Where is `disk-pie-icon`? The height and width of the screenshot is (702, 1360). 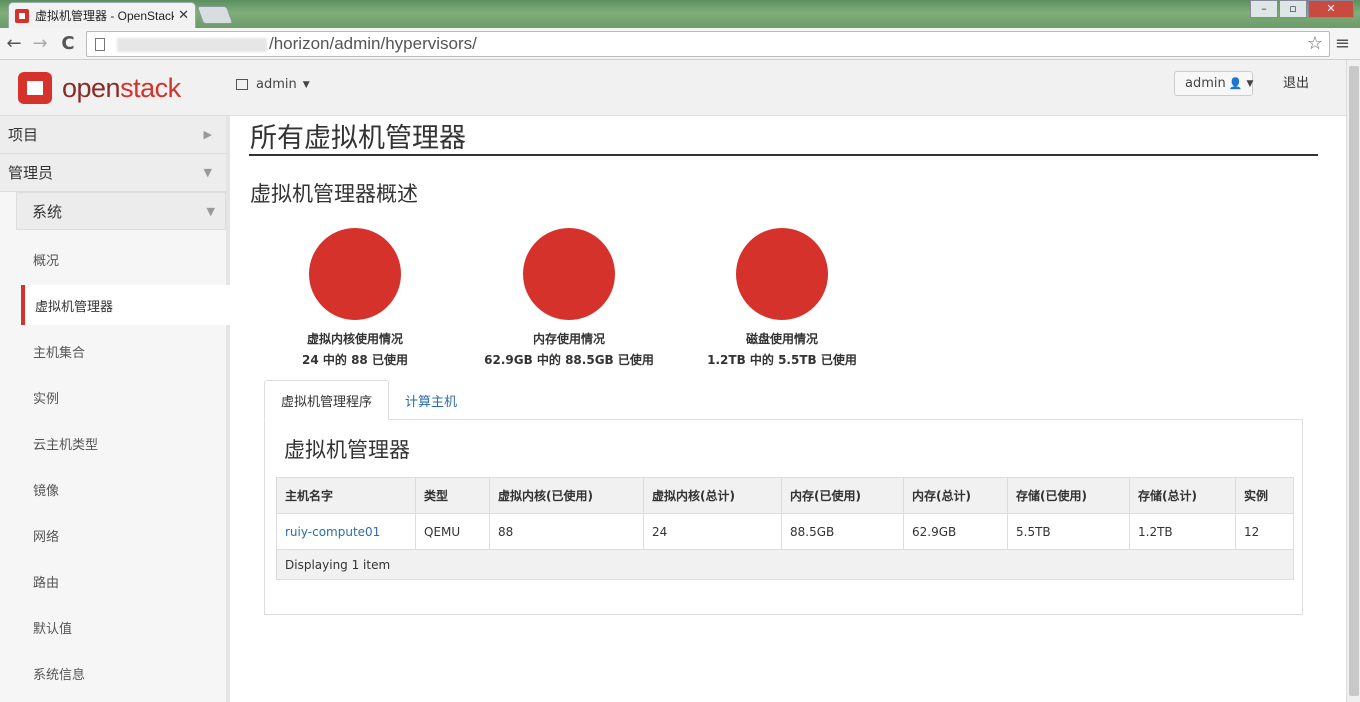 disk-pie-icon is located at coordinates (782, 274).